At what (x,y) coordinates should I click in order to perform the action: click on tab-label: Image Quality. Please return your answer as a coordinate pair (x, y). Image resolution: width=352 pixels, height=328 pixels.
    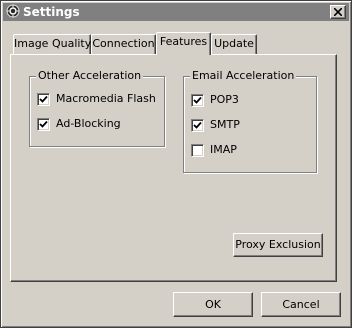
    Looking at the image, I should click on (53, 43).